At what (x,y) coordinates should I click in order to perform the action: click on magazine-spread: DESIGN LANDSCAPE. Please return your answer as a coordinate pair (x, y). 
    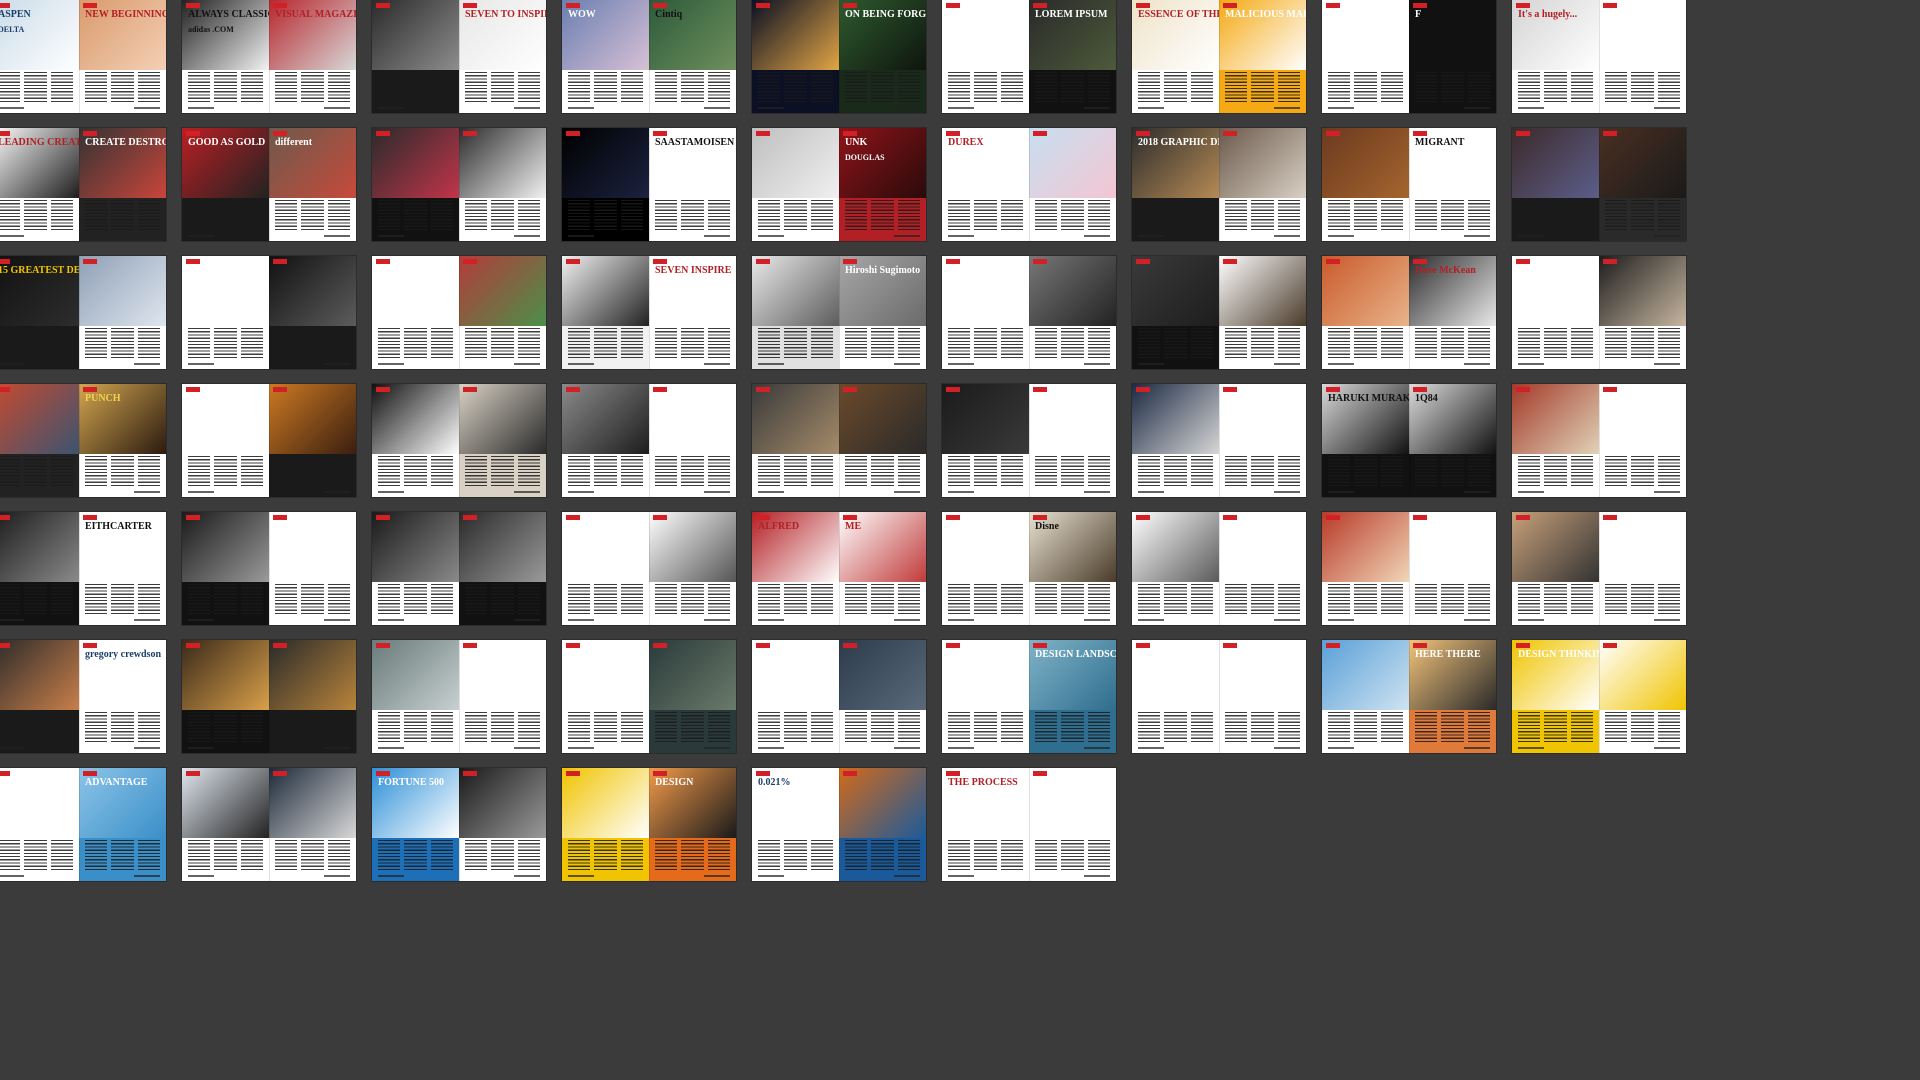
    Looking at the image, I should click on (1029, 696).